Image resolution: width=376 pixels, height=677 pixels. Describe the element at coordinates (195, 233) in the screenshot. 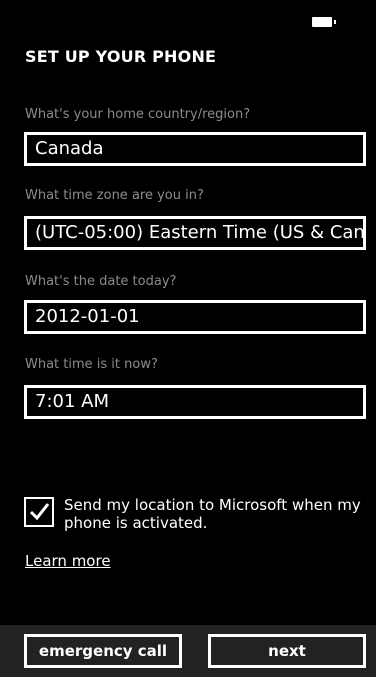

I see `time-zone-select: (UTC-05:00) Eastern Time (US & Canada)` at that location.